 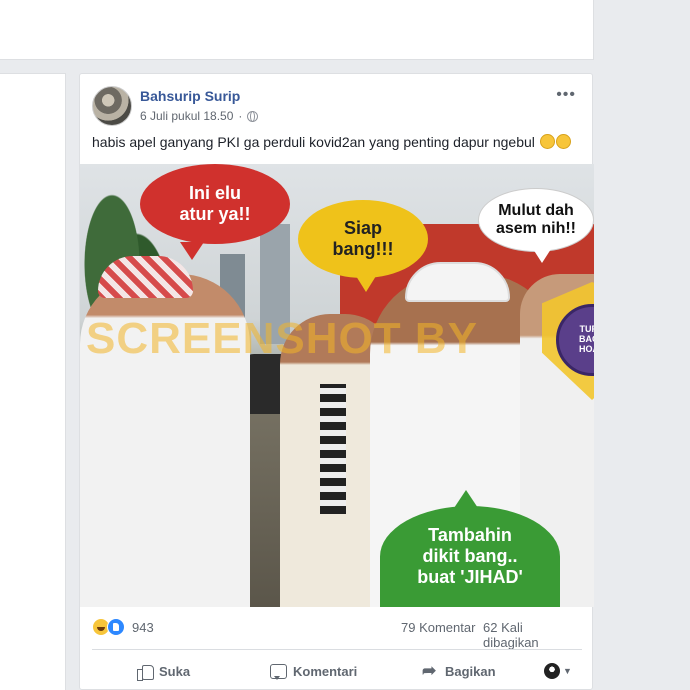 I want to click on bubble-line: Siap, so click(x=362, y=228).